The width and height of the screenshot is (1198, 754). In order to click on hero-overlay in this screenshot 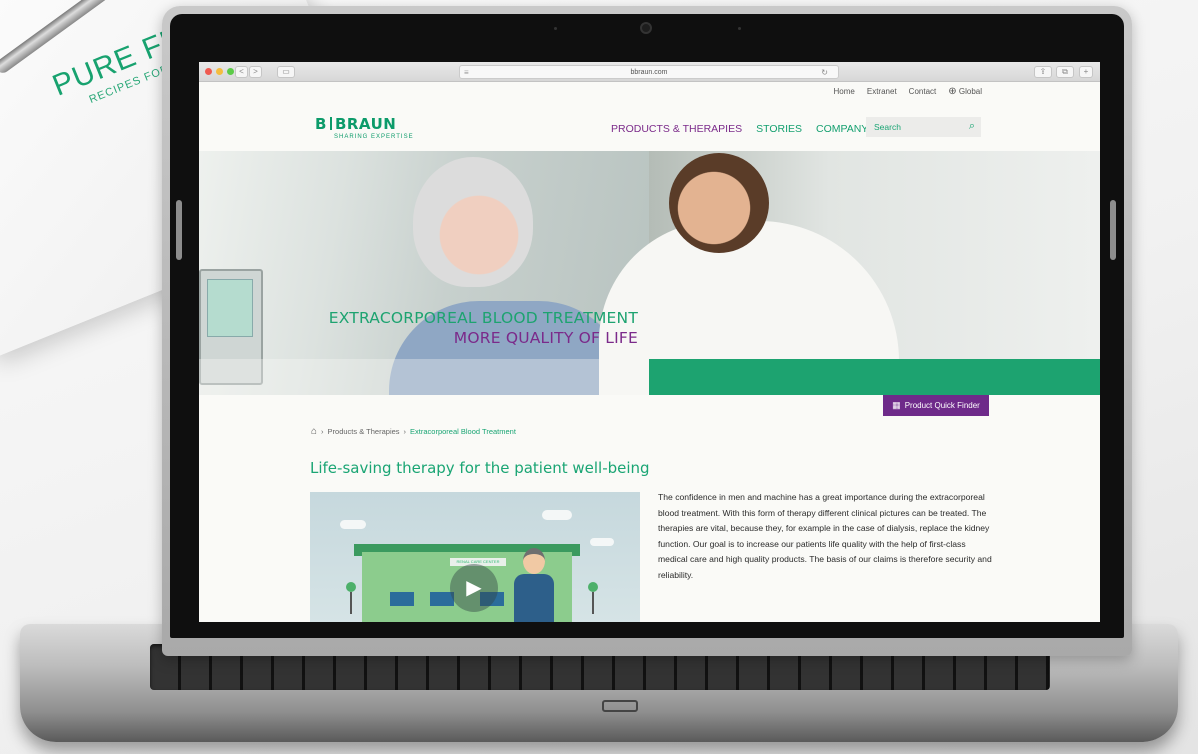, I will do `click(424, 377)`.